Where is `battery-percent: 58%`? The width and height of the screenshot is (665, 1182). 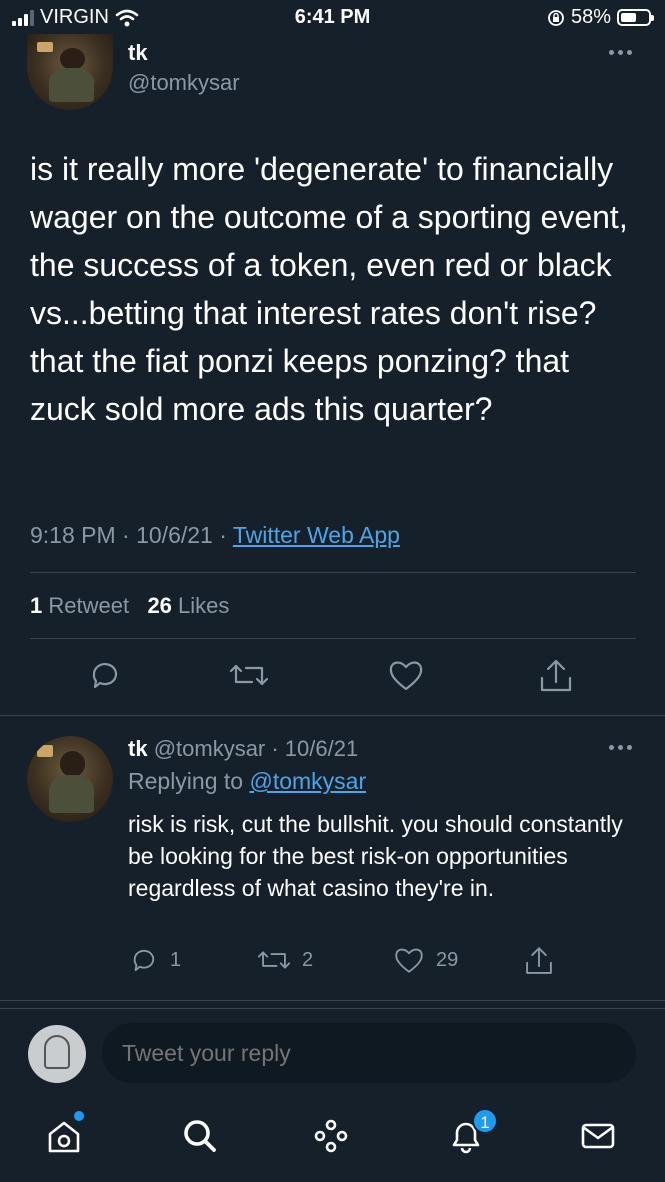
battery-percent: 58% is located at coordinates (590, 17).